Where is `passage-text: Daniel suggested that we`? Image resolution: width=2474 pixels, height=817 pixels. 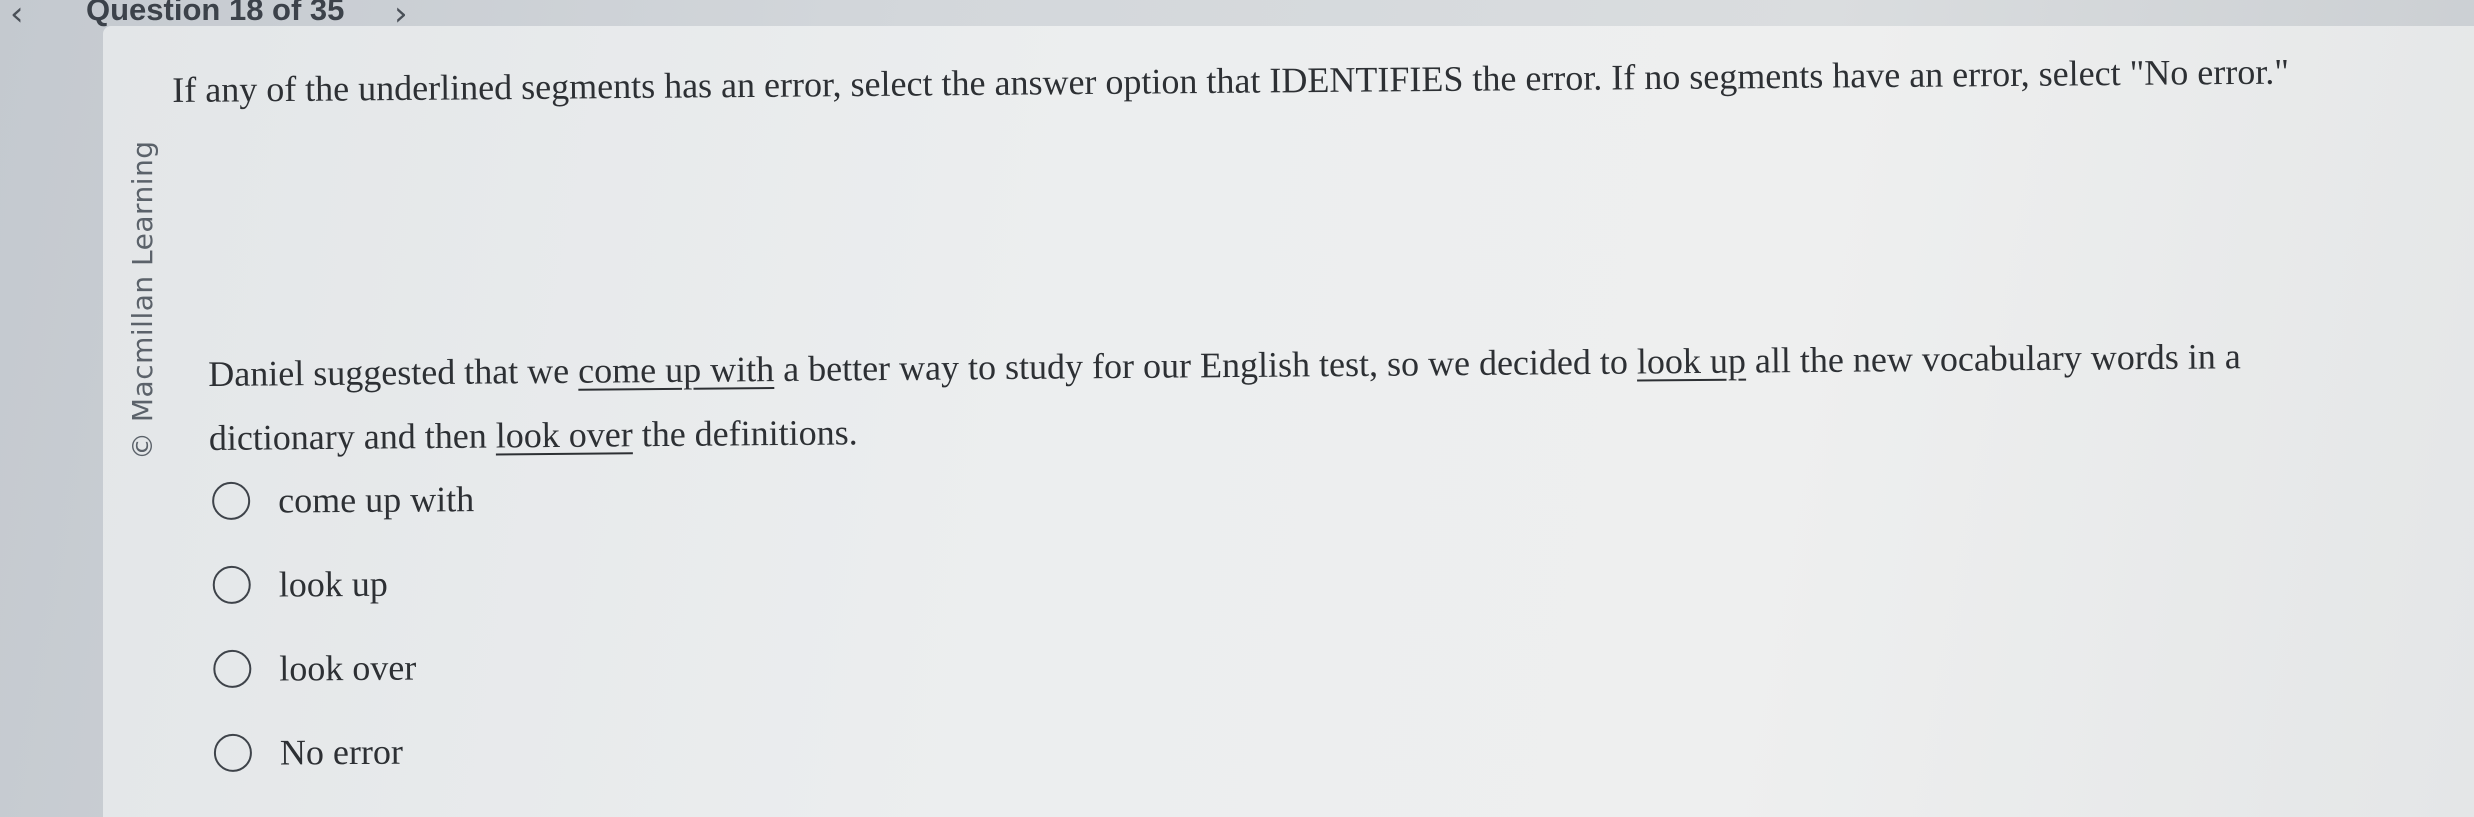
passage-text: Daniel suggested that we is located at coordinates (393, 372).